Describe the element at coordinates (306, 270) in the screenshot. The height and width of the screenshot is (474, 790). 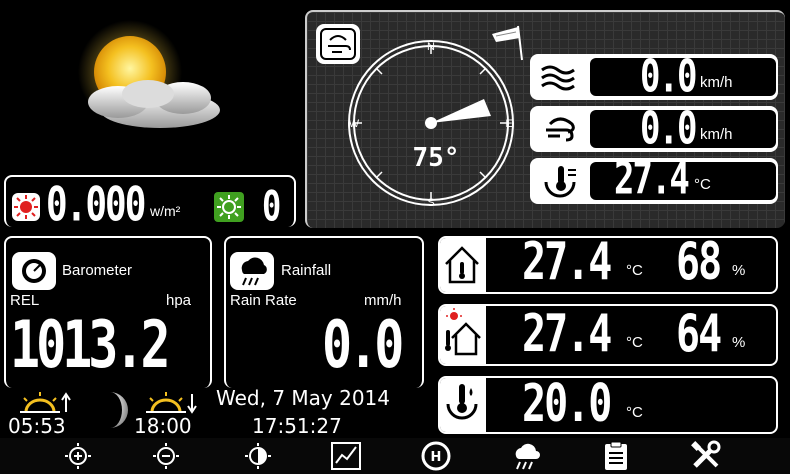
I see `rainfall-title: Rainfall` at that location.